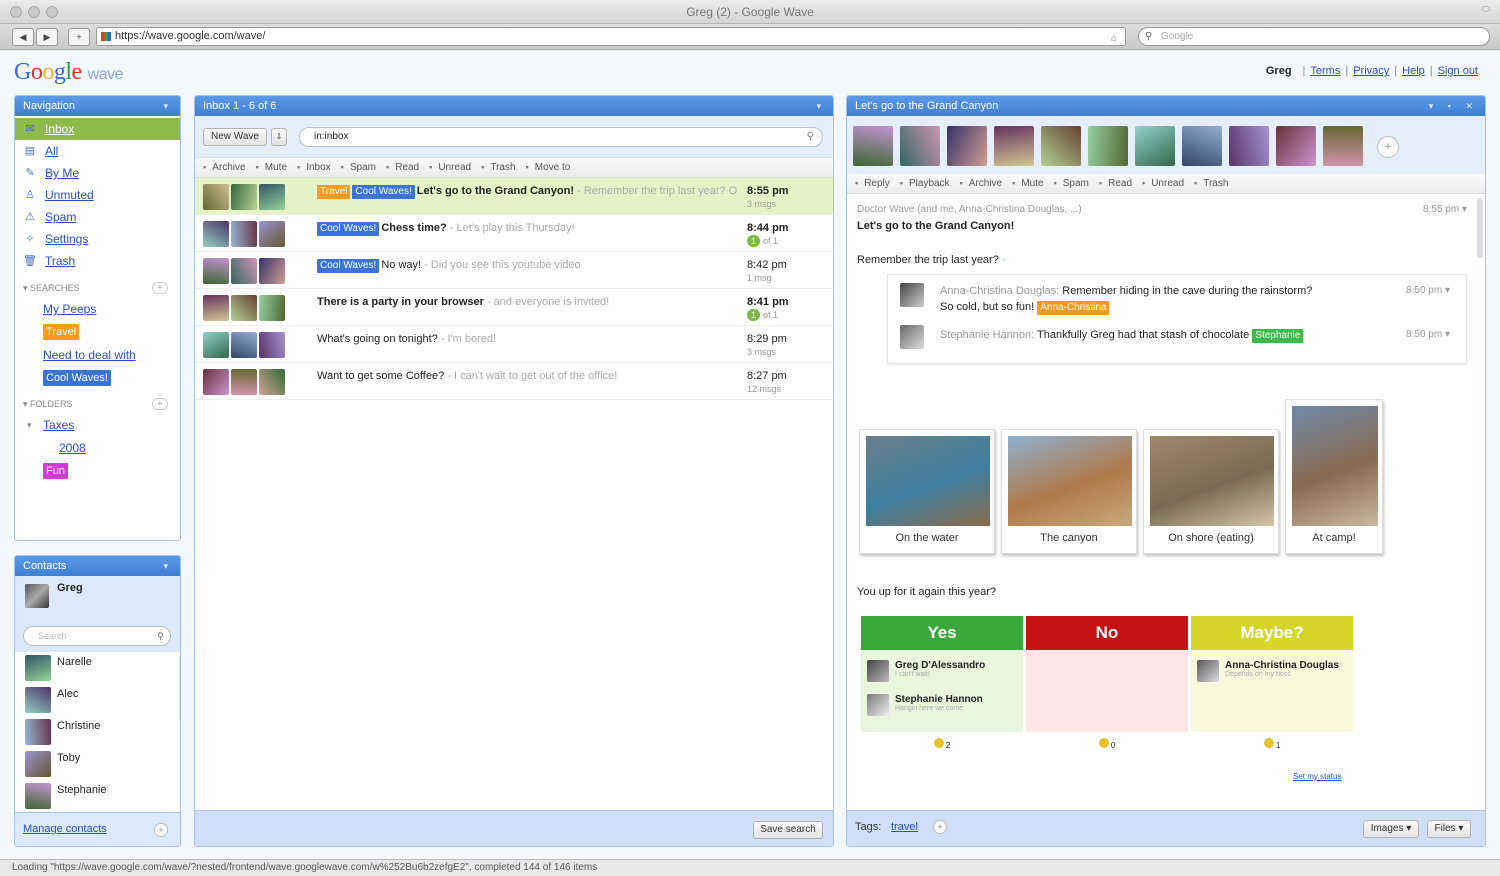  Describe the element at coordinates (561, 137) in the screenshot. I see `inbox-search-input: in:inbox ⚲` at that location.